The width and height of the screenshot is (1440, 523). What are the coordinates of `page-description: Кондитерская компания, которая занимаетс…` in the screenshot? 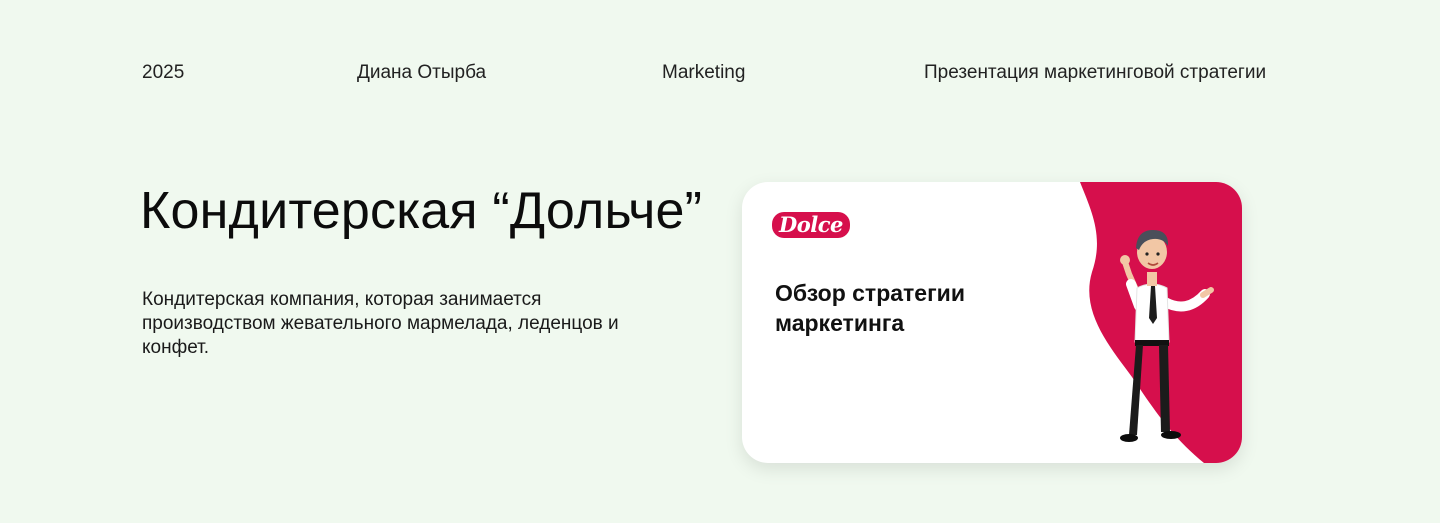 It's located at (380, 323).